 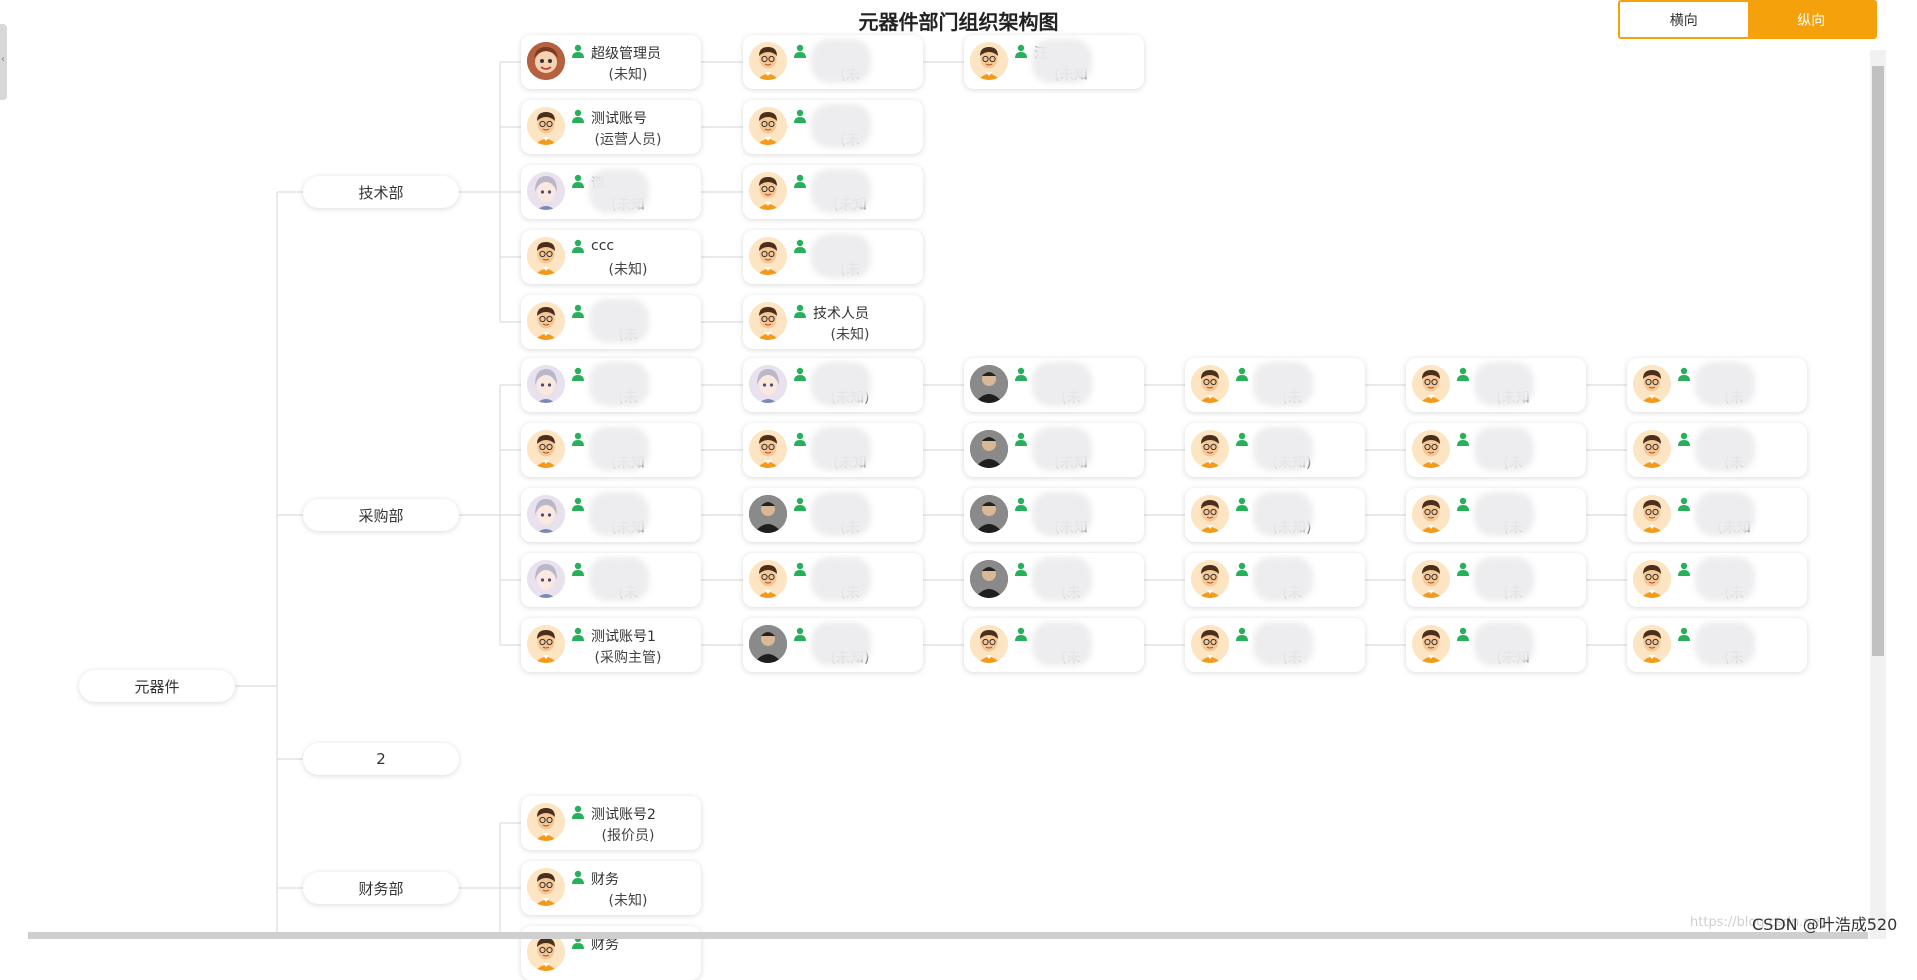 I want to click on vertical-scrollbar, so click(x=1878, y=494).